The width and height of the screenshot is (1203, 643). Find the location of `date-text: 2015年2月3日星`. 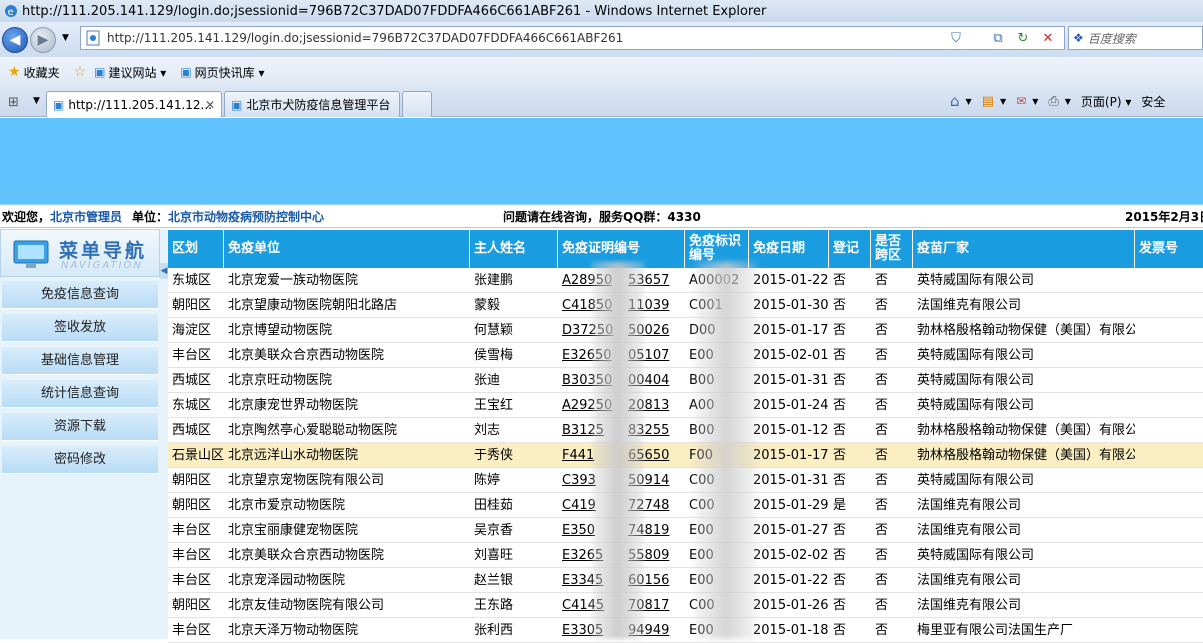

date-text: 2015年2月3日星 is located at coordinates (1164, 216).